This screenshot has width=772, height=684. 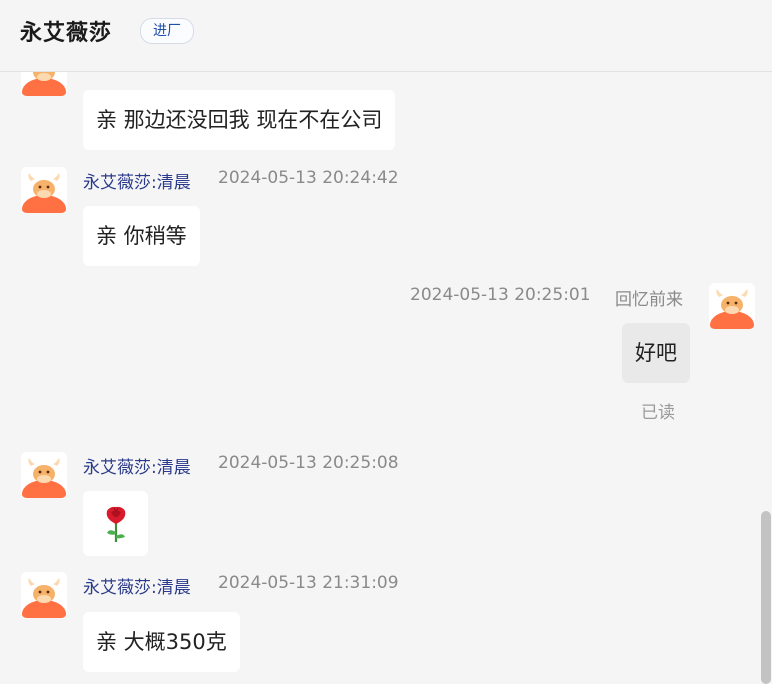 What do you see at coordinates (141, 236) in the screenshot?
I see `message-bubble: 亲 你稍等` at bounding box center [141, 236].